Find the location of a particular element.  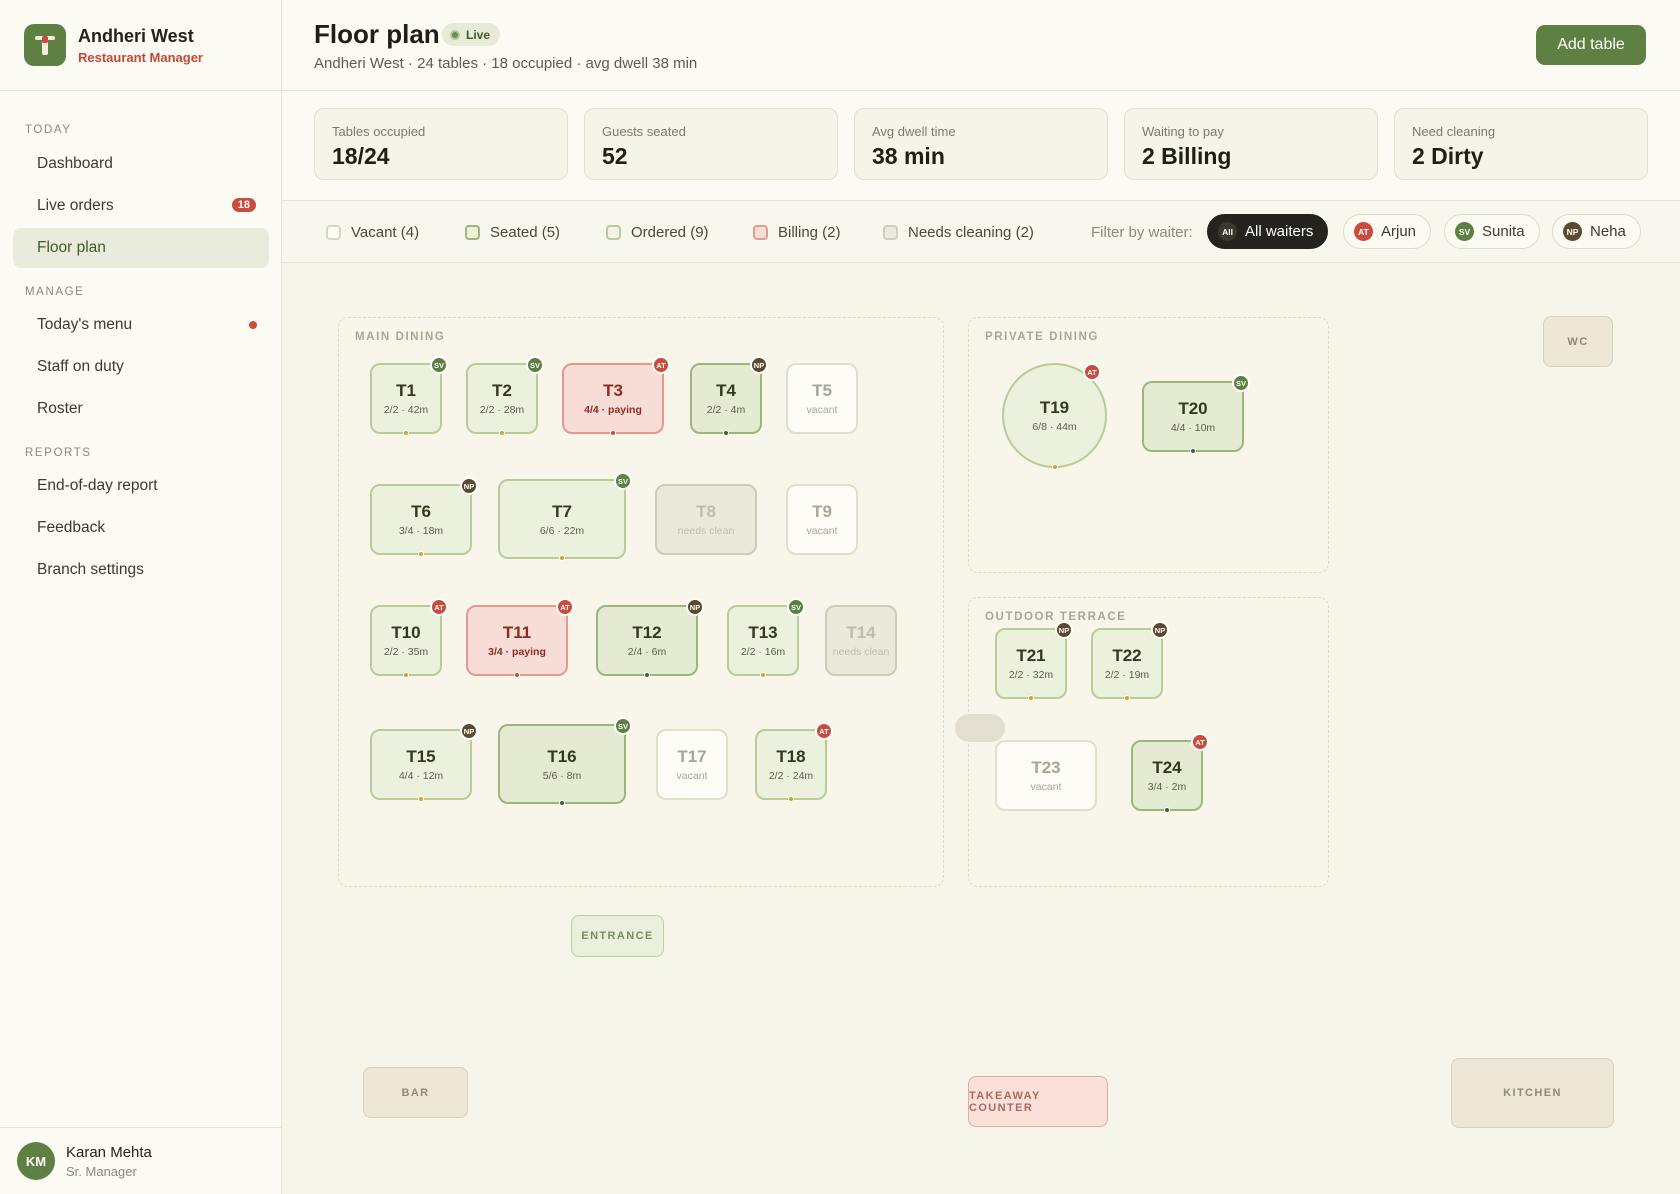

legend-billing: Billing (2) is located at coordinates (797, 232).